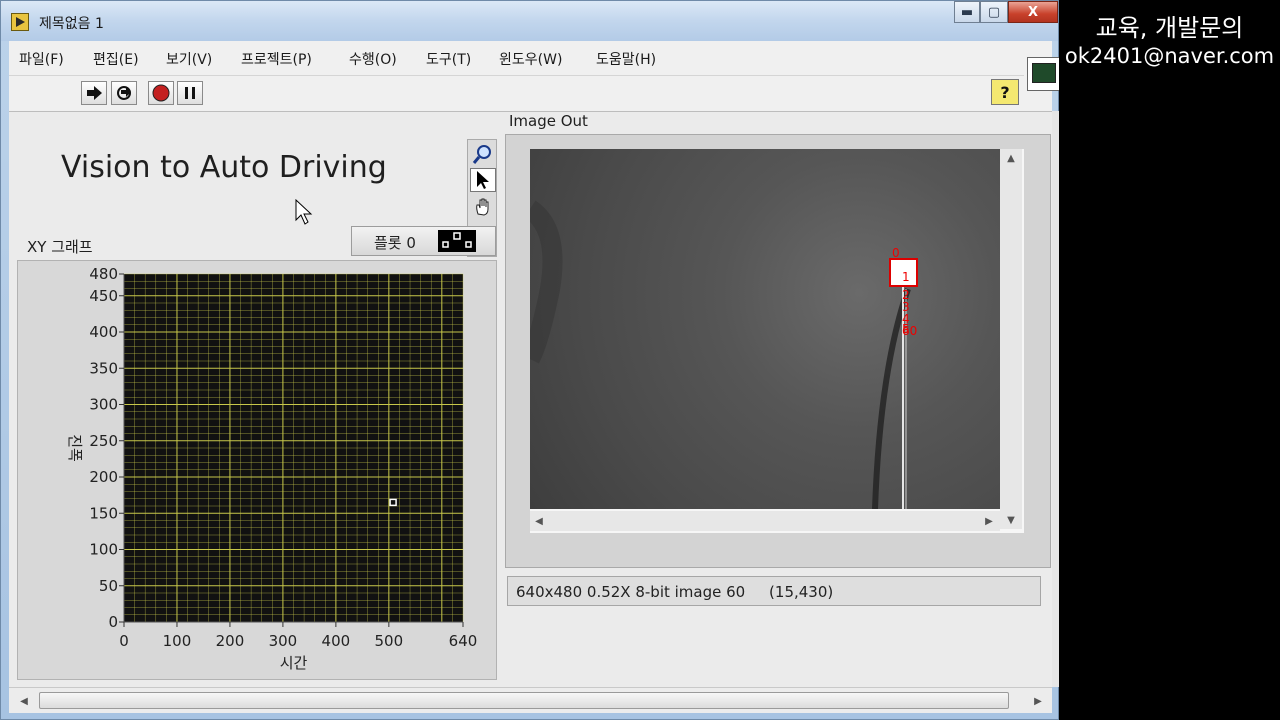 The image size is (1280, 720). What do you see at coordinates (994, 12) in the screenshot?
I see `maximize-button: ▢` at bounding box center [994, 12].